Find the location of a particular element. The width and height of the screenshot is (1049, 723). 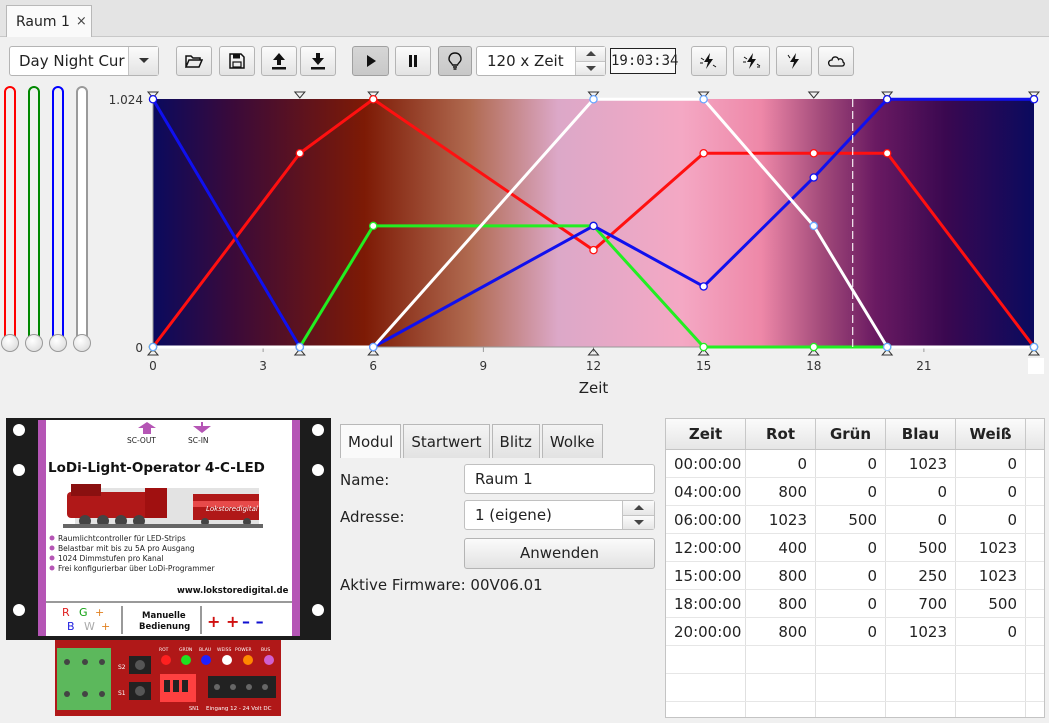

header-gruen: Grün is located at coordinates (851, 434).